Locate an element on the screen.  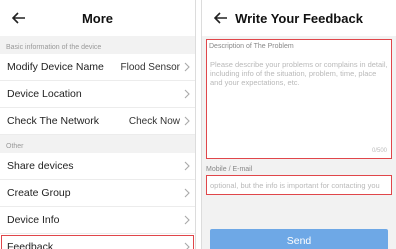
top-bar: Write Your Feedback is located at coordinates (299, 18).